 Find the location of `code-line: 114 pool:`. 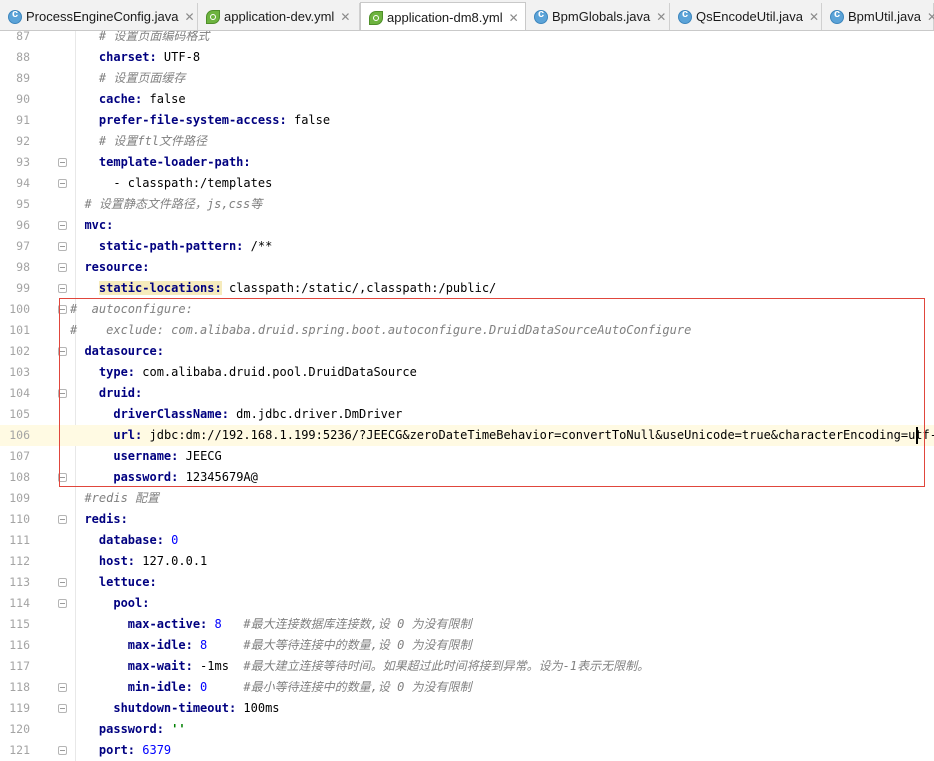

code-line: 114 pool: is located at coordinates (467, 603).